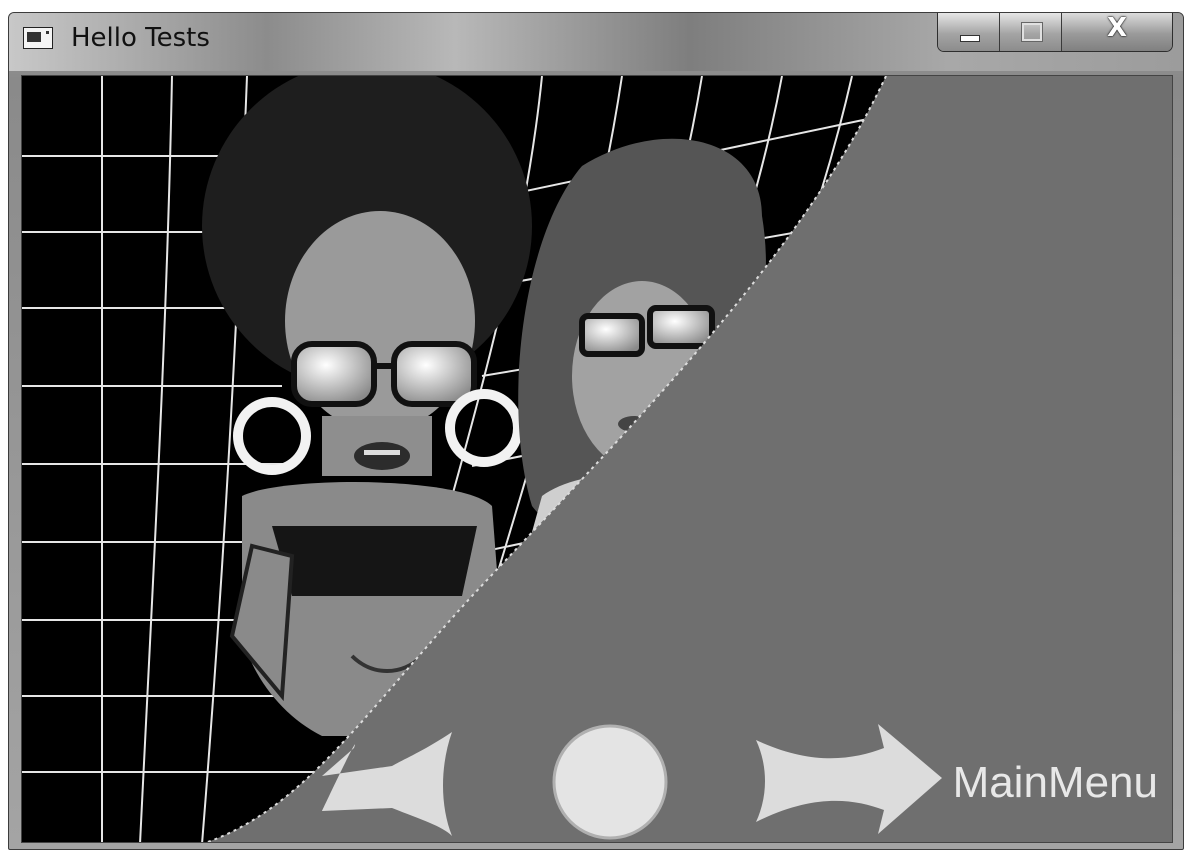  Describe the element at coordinates (1055, 783) in the screenshot. I see `main-menu-label: MainMenu` at that location.